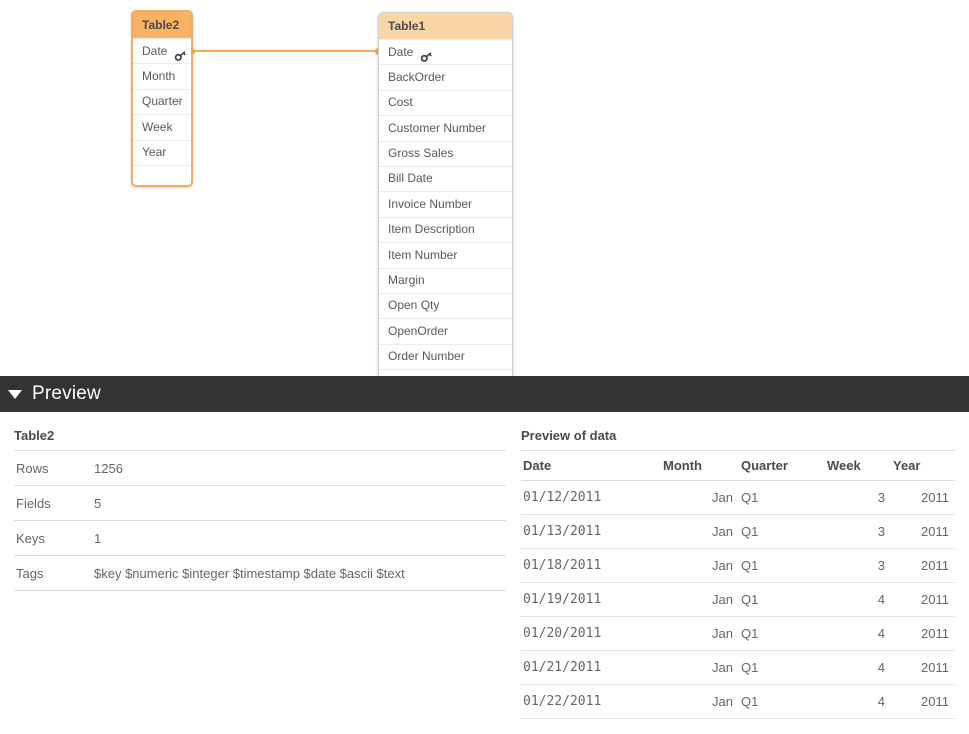 The image size is (969, 734). What do you see at coordinates (155, 50) in the screenshot?
I see `field-label: Date` at bounding box center [155, 50].